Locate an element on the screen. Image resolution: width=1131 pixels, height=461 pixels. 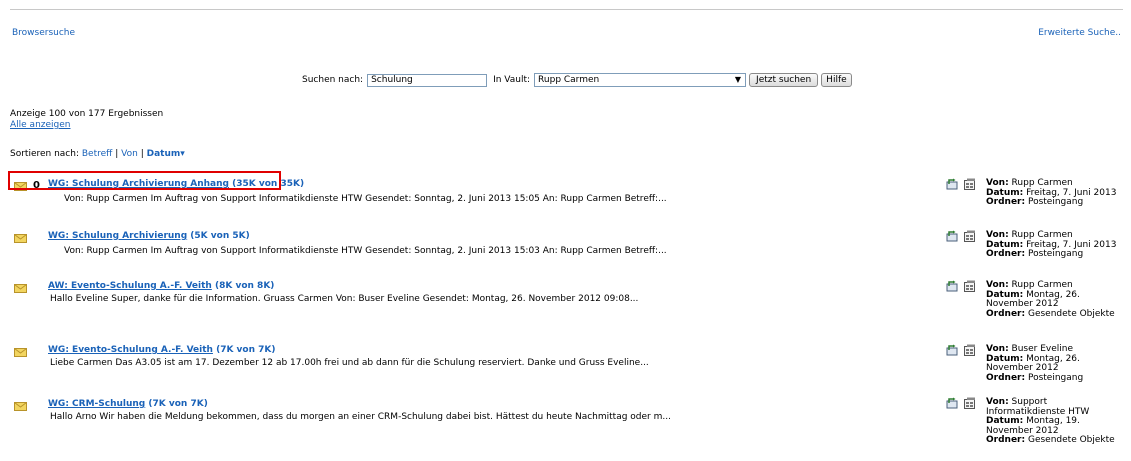
vault-select: Rupp Carmen ▼ is located at coordinates (640, 80).